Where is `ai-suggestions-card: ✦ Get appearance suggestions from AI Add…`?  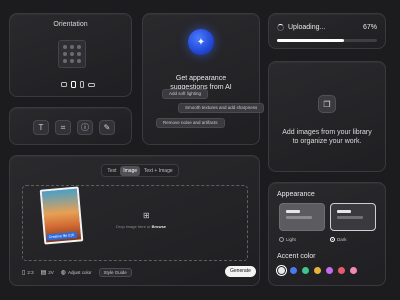
ai-suggestions-card: ✦ Get appearance suggestions from AI Add… is located at coordinates (203, 79).